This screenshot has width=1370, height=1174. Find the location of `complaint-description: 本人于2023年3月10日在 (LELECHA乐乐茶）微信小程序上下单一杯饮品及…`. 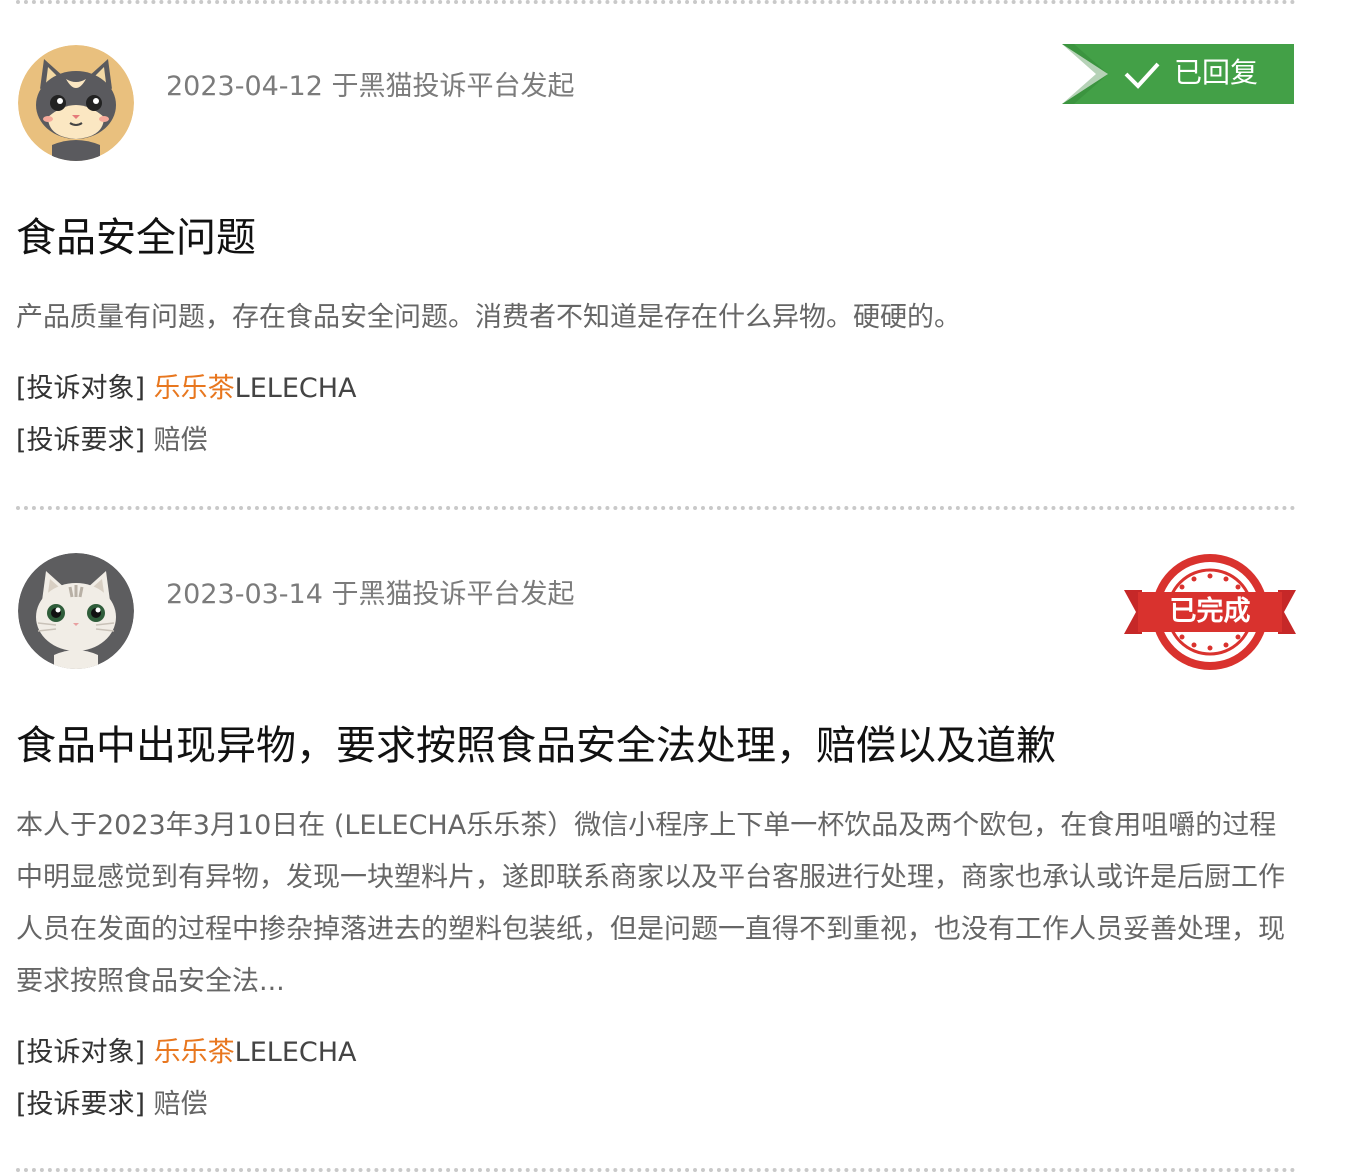

complaint-description: 本人于2023年3月10日在 (LELECHA乐乐茶）微信小程序上下单一杯饮品及… is located at coordinates (650, 903).